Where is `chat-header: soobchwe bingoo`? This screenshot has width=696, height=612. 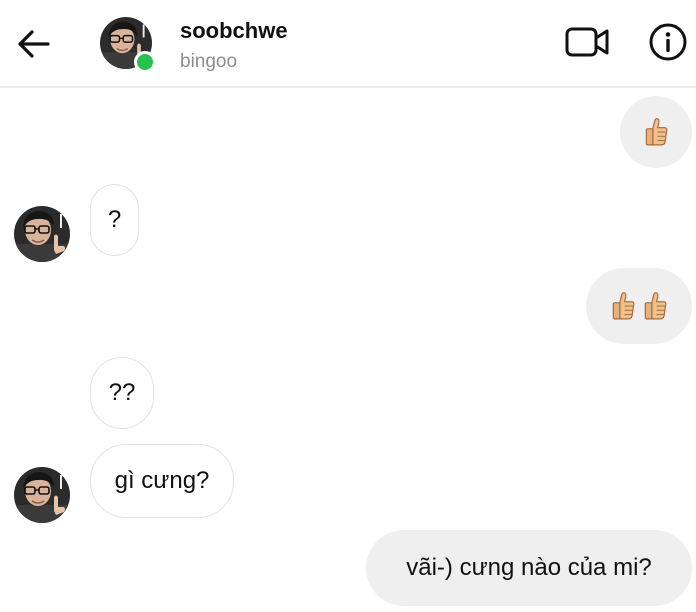
chat-header: soobchwe bingoo is located at coordinates (348, 44).